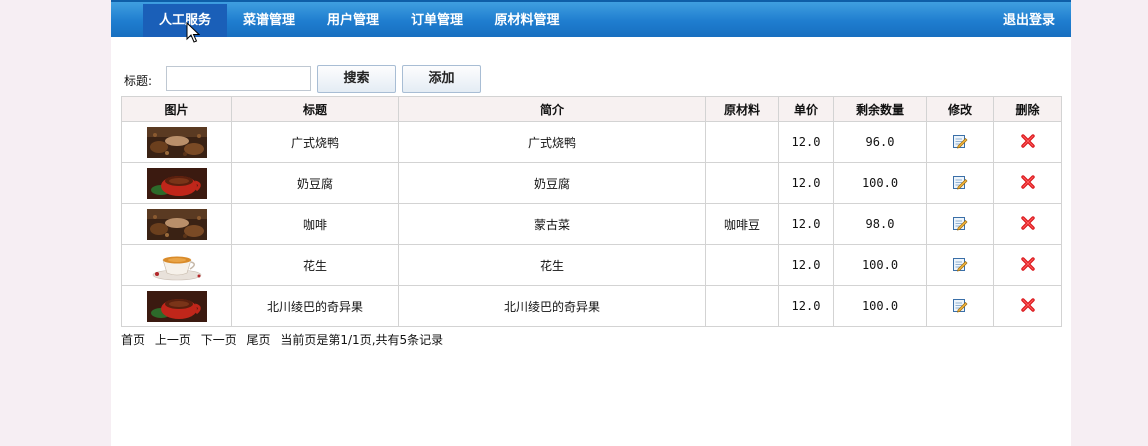 The image size is (1148, 446). I want to click on dish-title: 北川绫巴的奇异果, so click(315, 306).